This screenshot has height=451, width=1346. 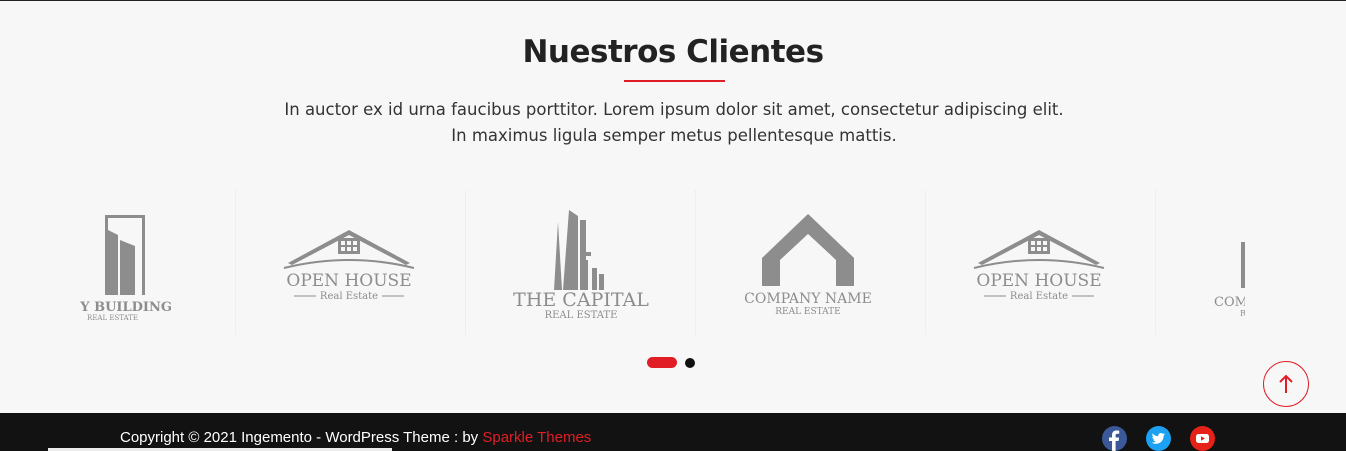 I want to click on facebook-link, so click(x=1114, y=438).